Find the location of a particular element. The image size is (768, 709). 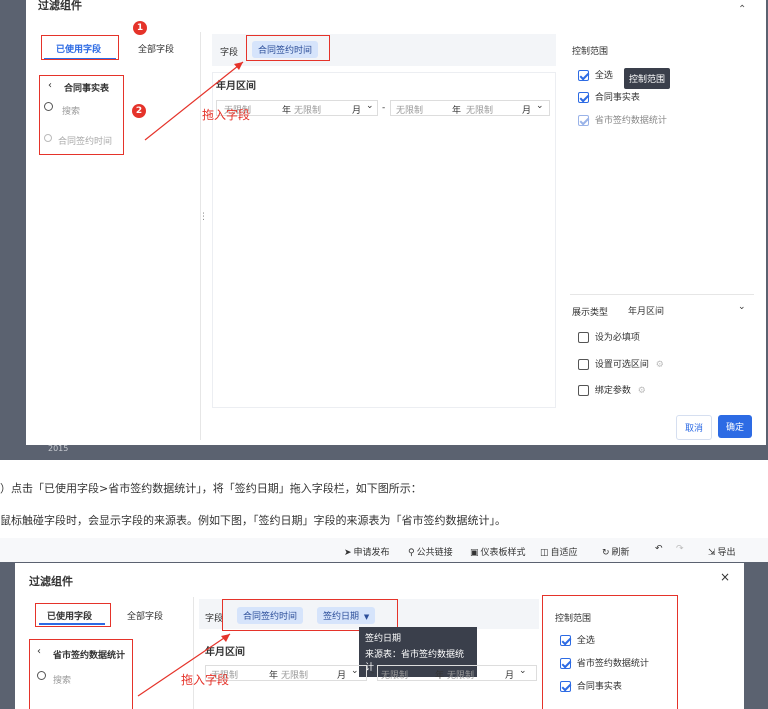

doc-line-1: ）点击「已使用字段>省市签约数据统计」，将「签约日期」拖入字段栏，如下图所示： is located at coordinates (211, 488).